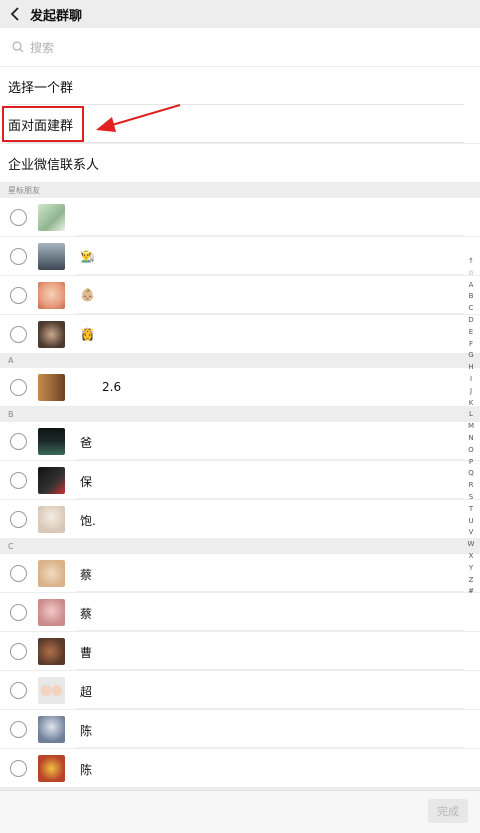 Image resolution: width=480 pixels, height=833 pixels. Describe the element at coordinates (470, 356) in the screenshot. I see `index-letter: G` at that location.